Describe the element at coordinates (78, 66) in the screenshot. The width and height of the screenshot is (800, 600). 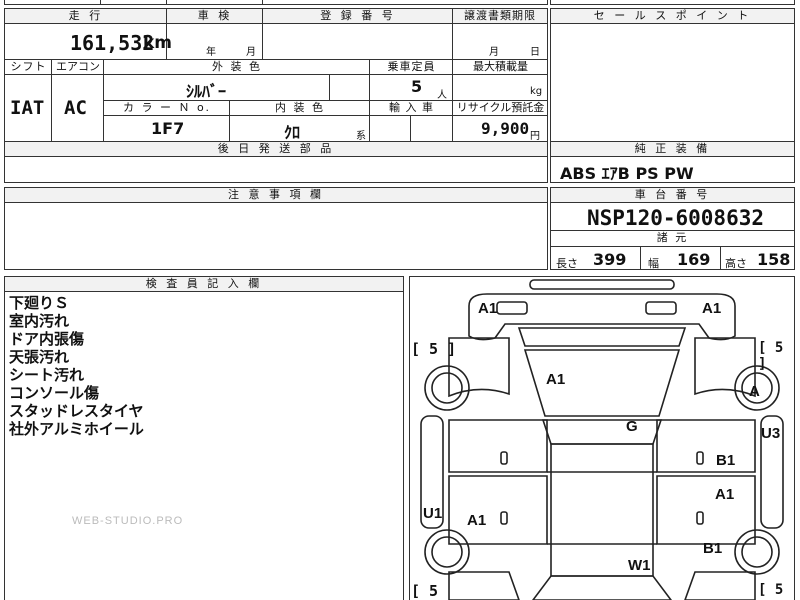
I see `aircon-header: エアコン` at that location.